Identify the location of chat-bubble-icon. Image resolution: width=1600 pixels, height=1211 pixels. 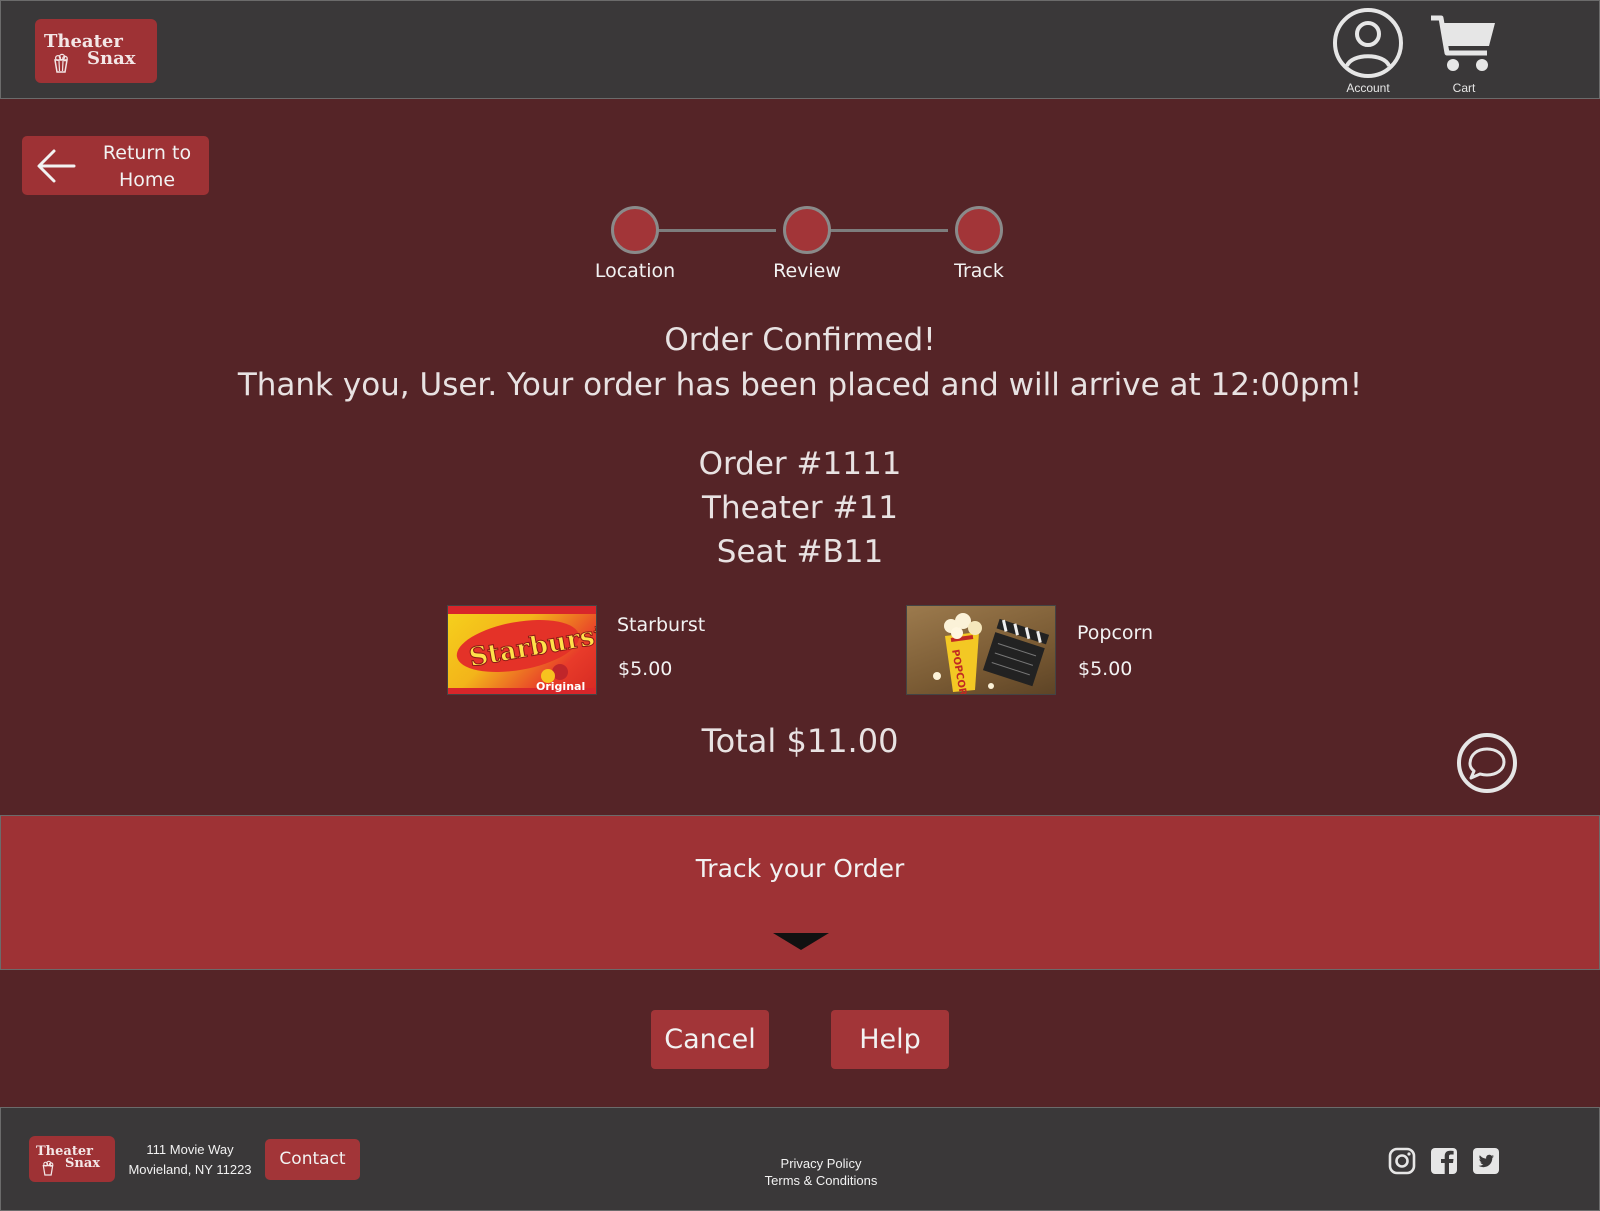
(1487, 763).